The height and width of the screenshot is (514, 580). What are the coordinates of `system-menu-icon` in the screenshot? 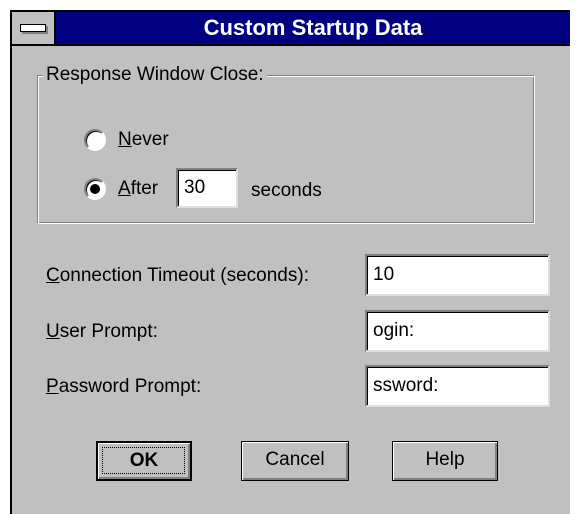 It's located at (34, 28).